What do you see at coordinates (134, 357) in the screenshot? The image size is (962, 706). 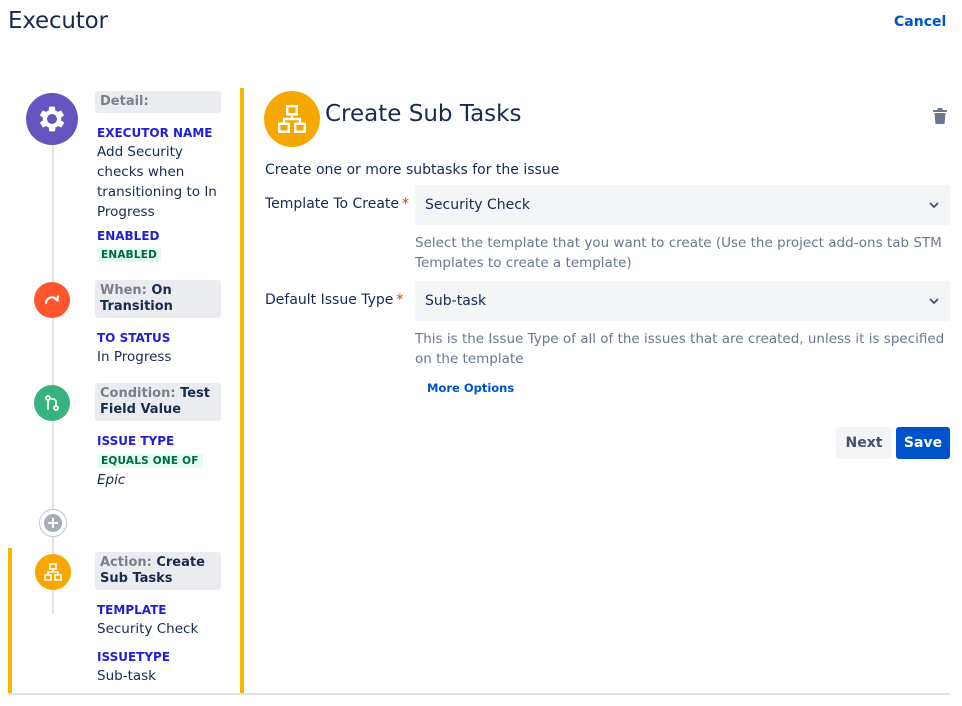 I see `to-status-value: In Progress` at bounding box center [134, 357].